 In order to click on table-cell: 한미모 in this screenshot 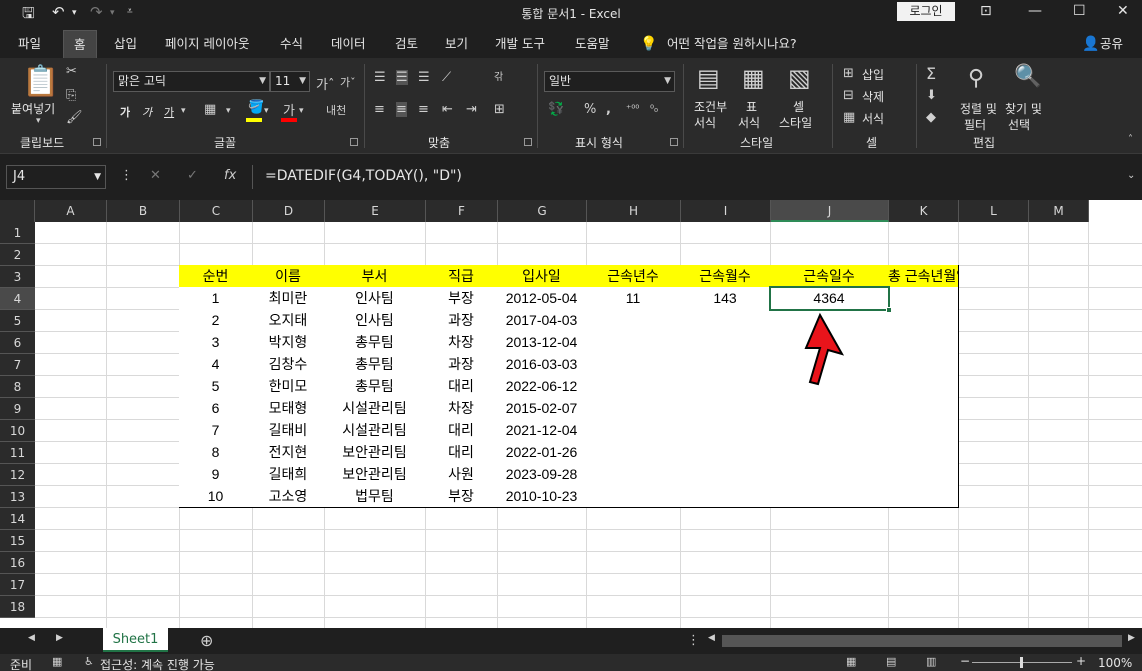, I will do `click(288, 386)`.